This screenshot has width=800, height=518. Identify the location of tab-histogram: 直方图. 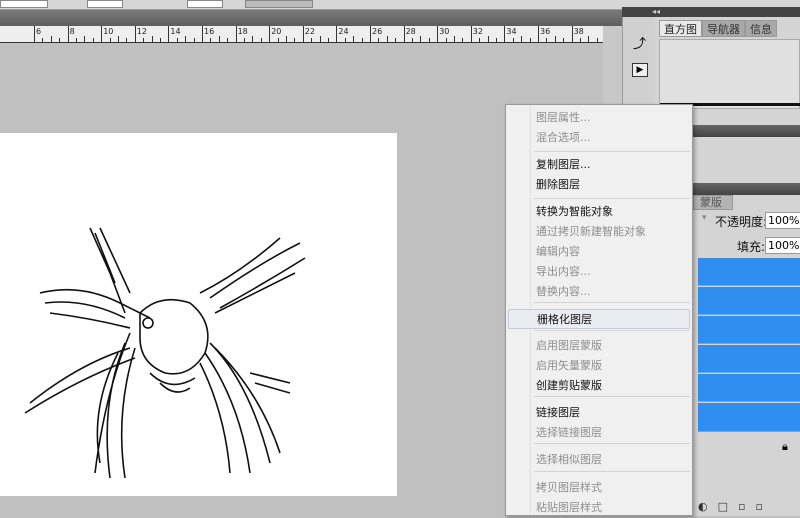
(680, 28).